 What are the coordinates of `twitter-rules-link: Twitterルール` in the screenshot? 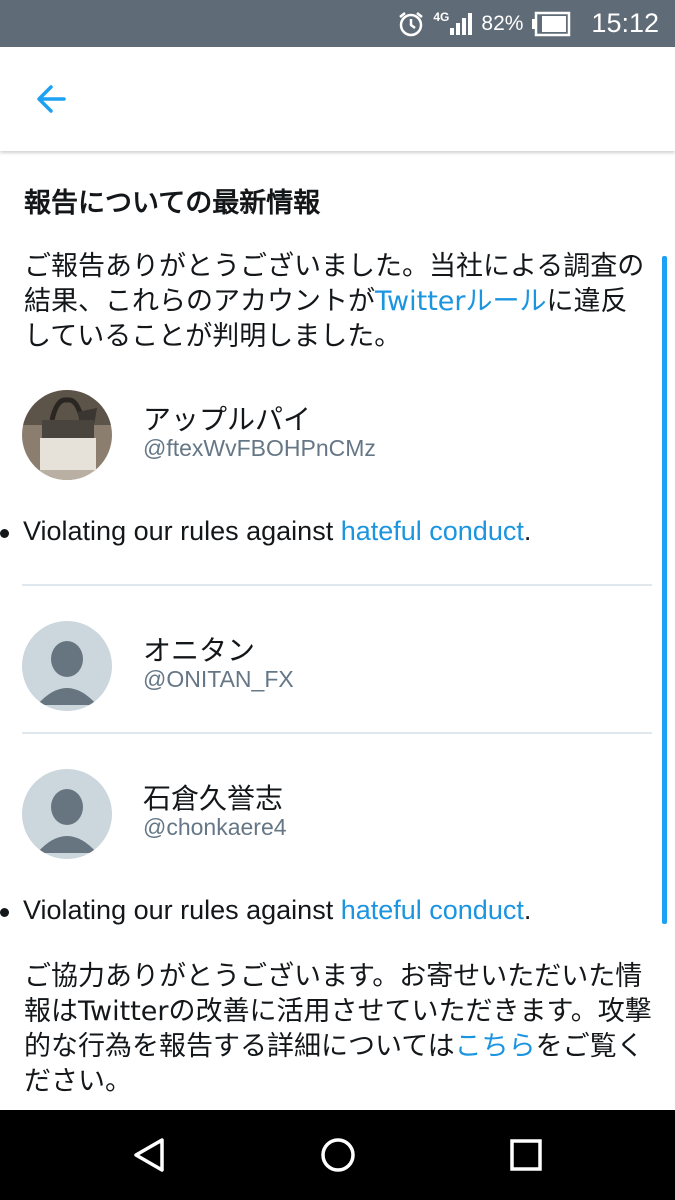 It's located at (461, 301).